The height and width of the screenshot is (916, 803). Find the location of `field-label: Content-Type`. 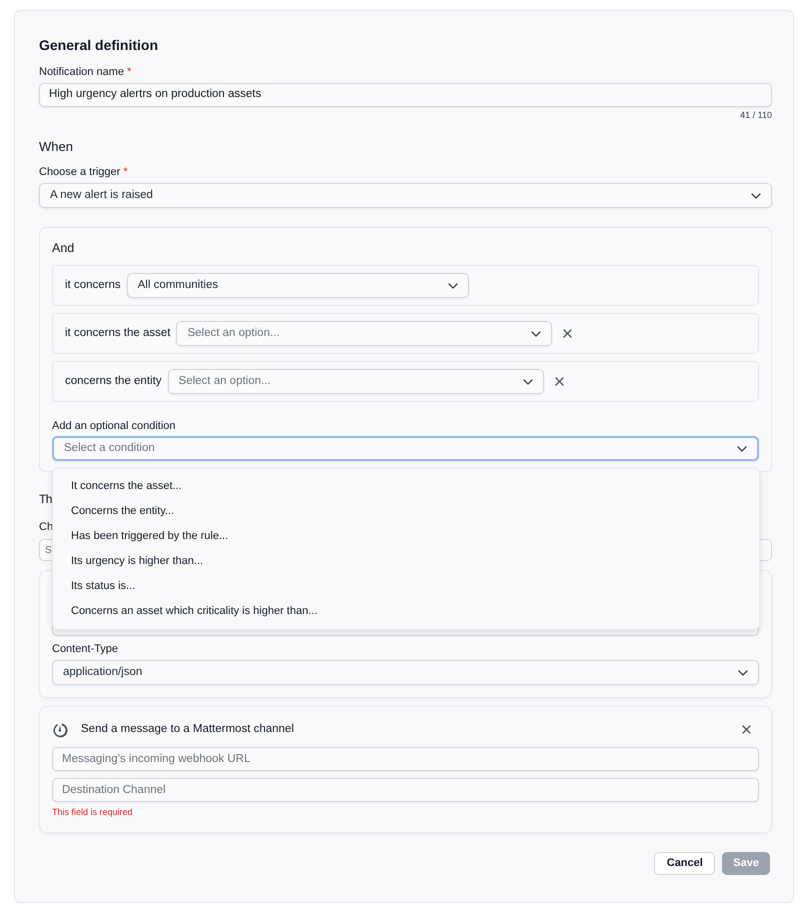

field-label: Content-Type is located at coordinates (85, 649).